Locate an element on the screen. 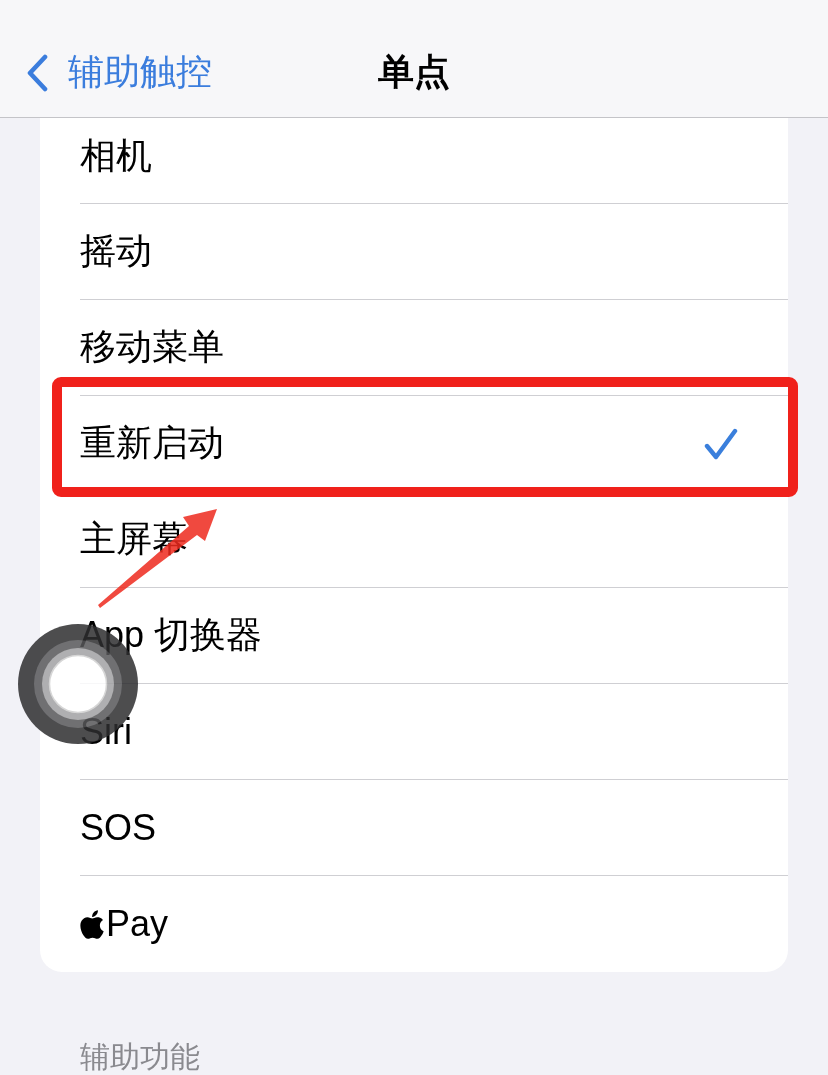  option-row: 移动菜单 is located at coordinates (414, 348).